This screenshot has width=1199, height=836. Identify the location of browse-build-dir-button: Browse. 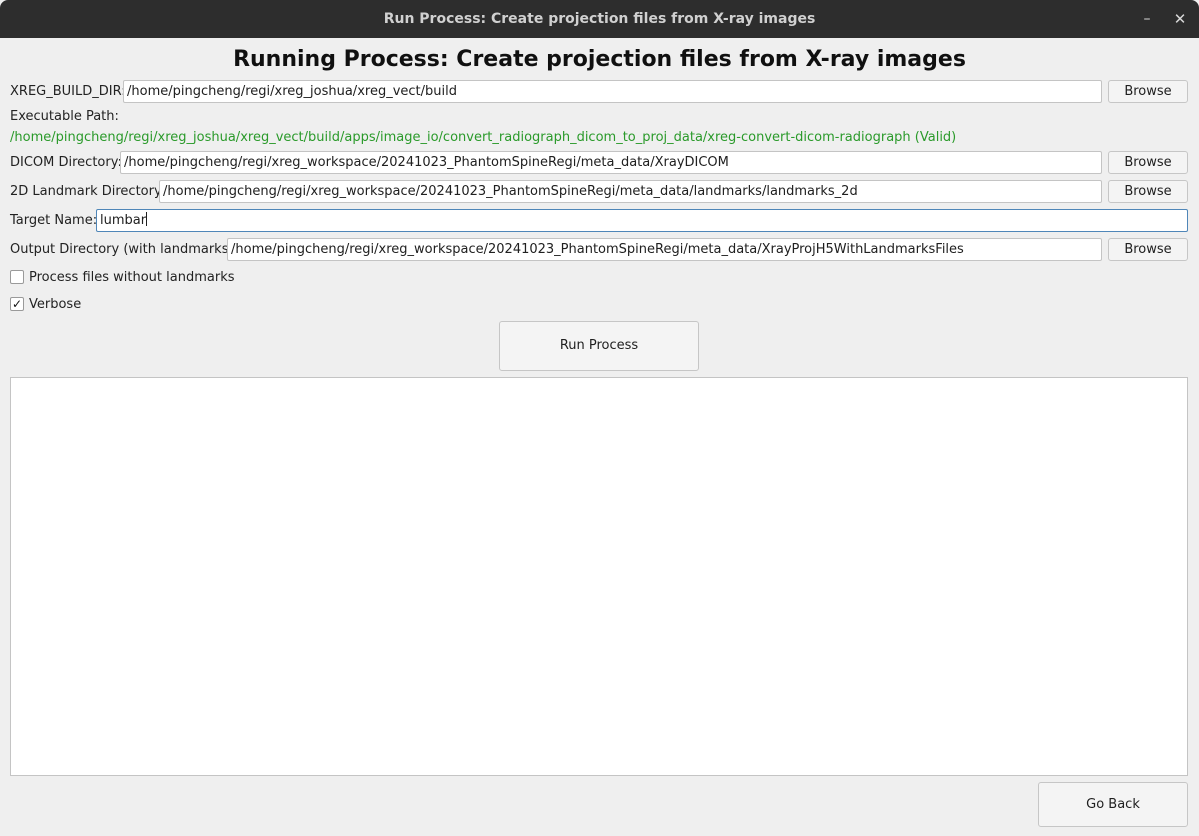
(1148, 91).